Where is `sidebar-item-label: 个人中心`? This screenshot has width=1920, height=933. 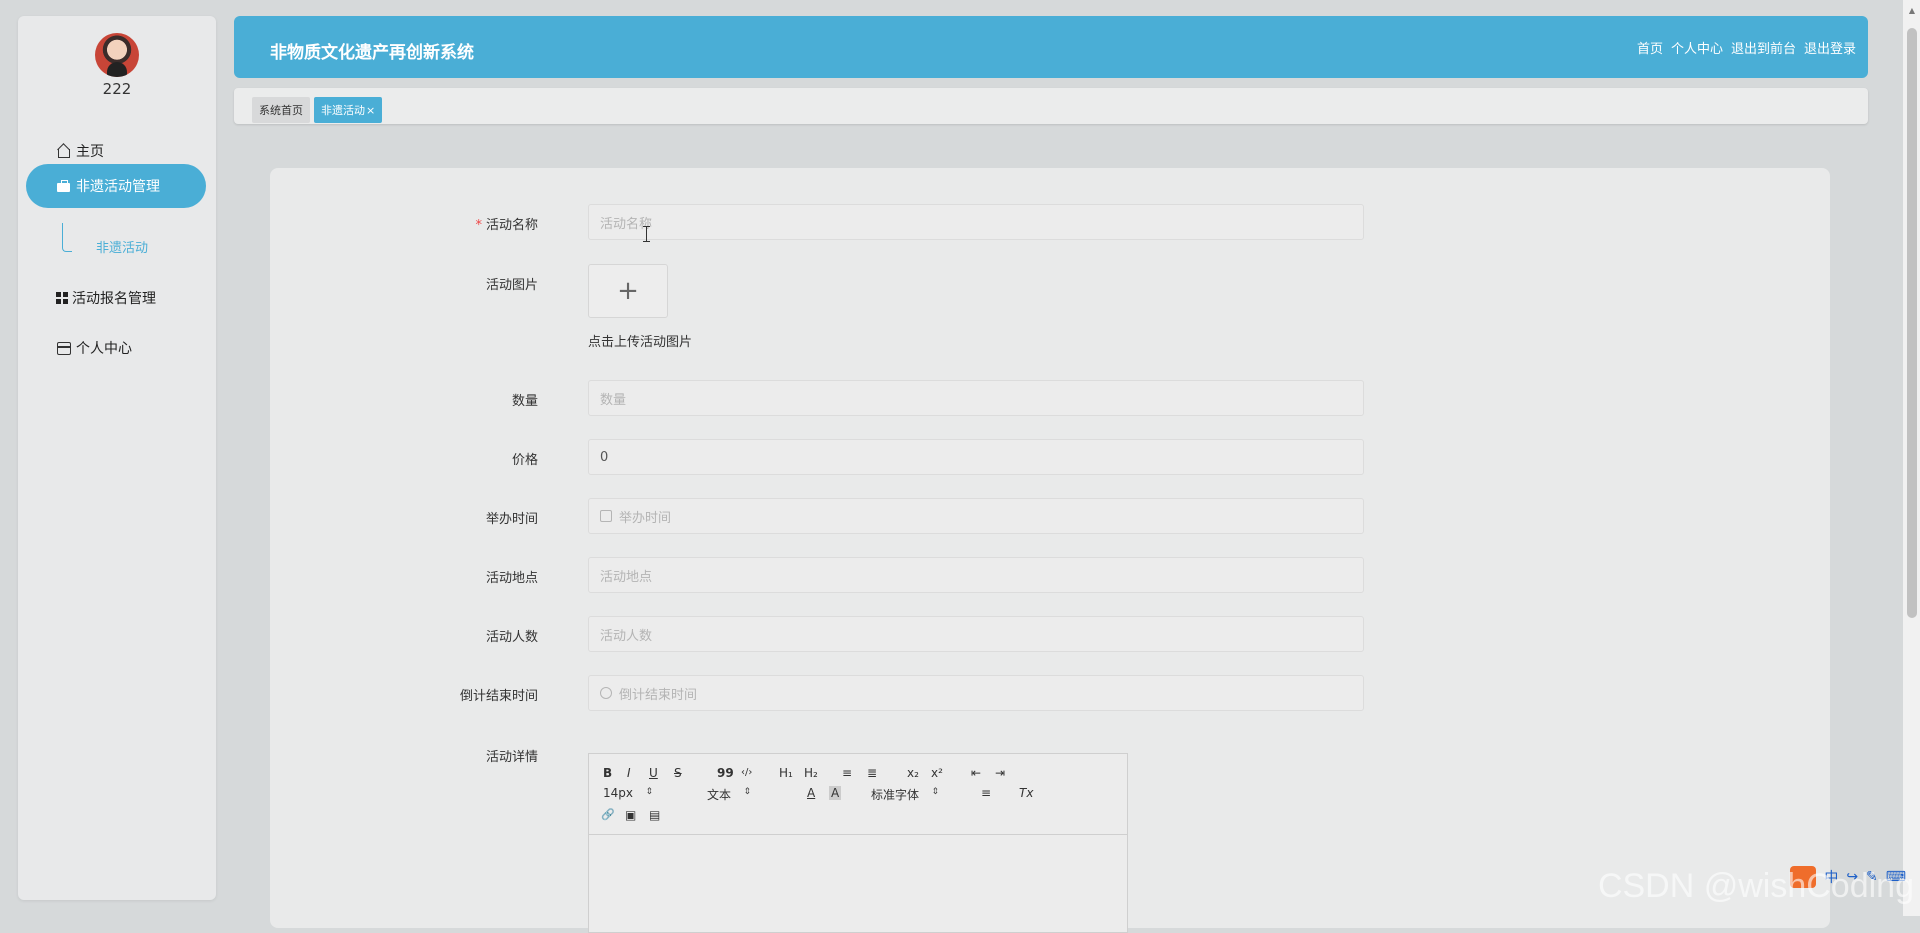 sidebar-item-label: 个人中心 is located at coordinates (104, 349).